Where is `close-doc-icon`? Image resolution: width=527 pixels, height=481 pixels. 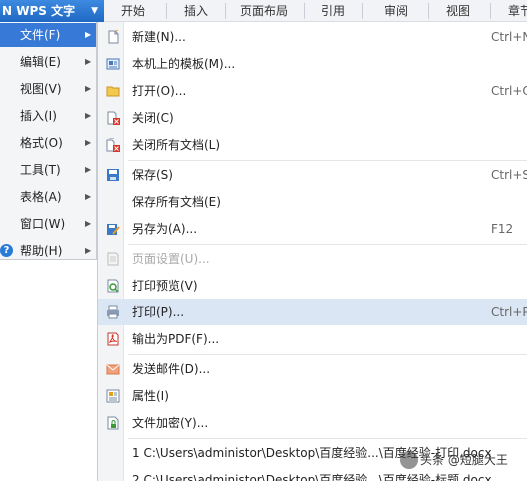 close-doc-icon is located at coordinates (113, 118).